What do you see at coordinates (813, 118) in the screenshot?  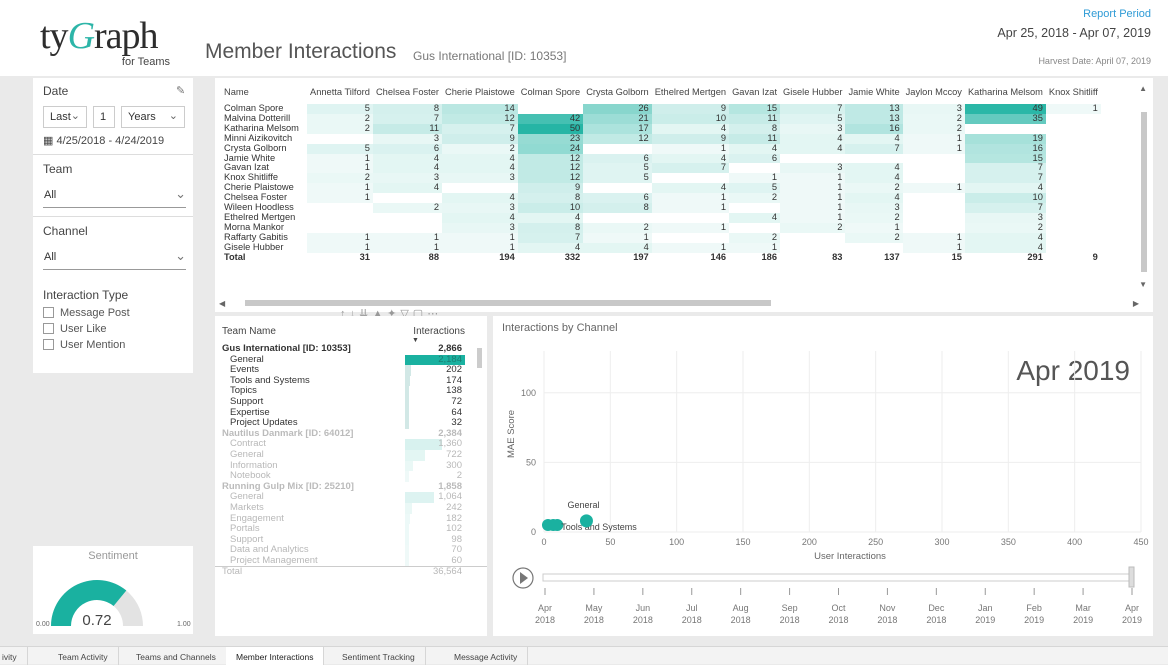 I see `matrix-cell: 5` at bounding box center [813, 118].